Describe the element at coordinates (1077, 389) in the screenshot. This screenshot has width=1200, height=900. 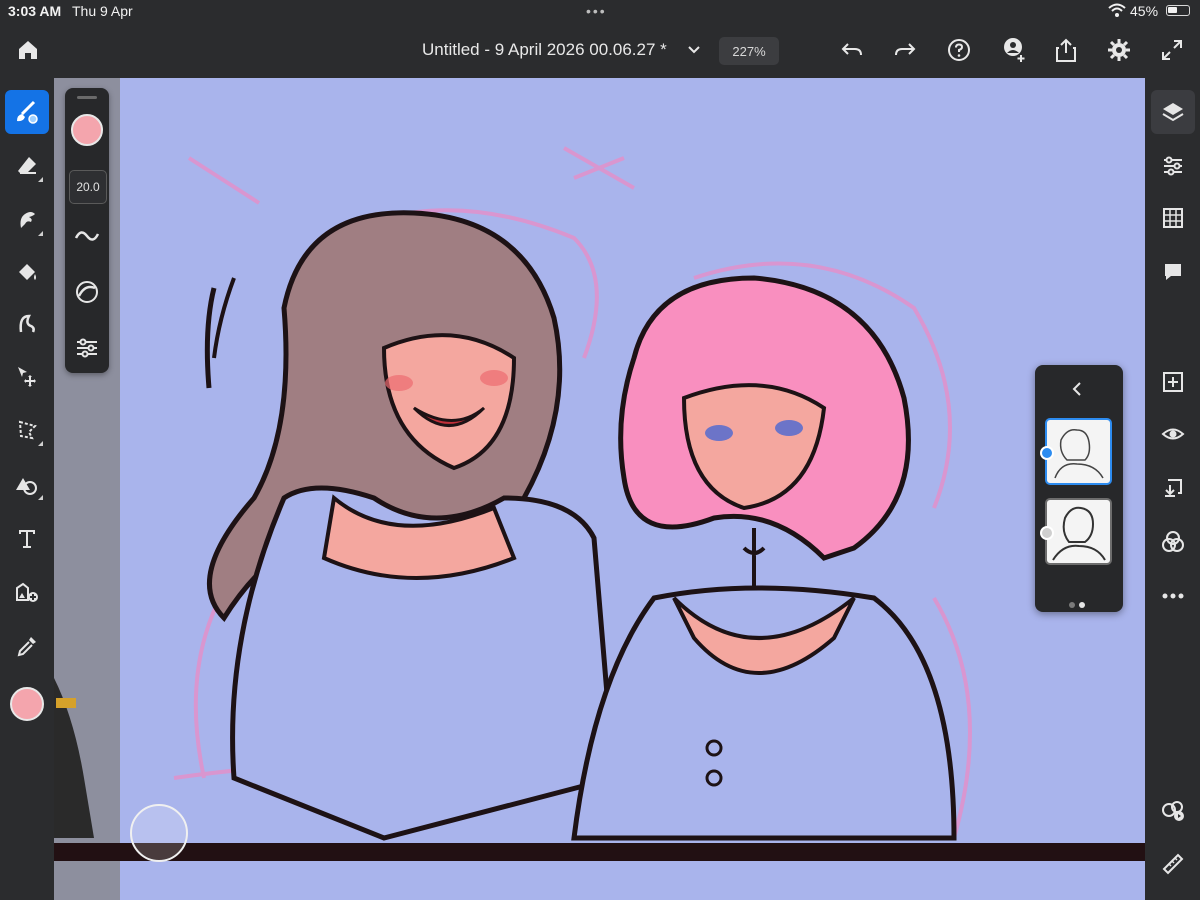
I see `collapse-chevron-icon` at that location.